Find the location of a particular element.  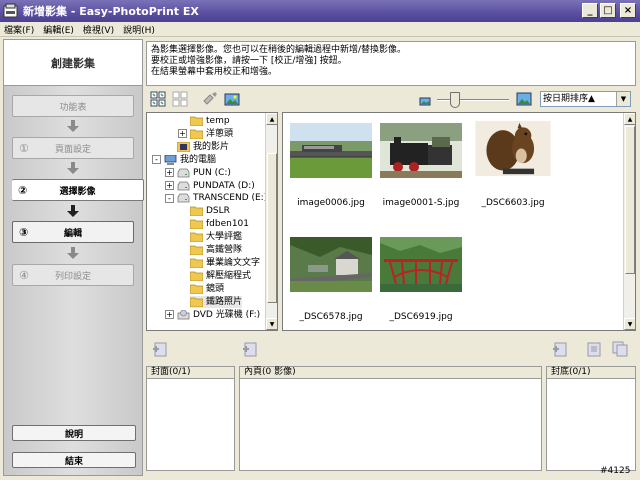

tree-node: 我的影片 is located at coordinates (203, 147).